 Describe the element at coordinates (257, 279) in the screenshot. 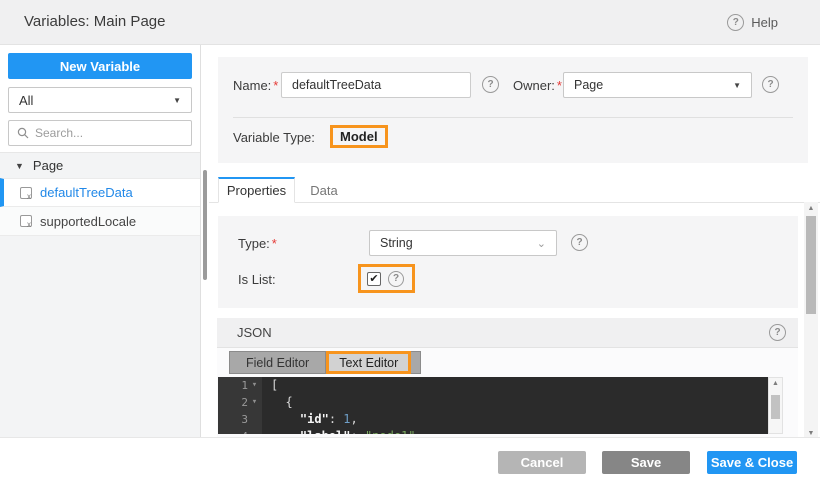

I see `is-list-label: Is List:` at that location.